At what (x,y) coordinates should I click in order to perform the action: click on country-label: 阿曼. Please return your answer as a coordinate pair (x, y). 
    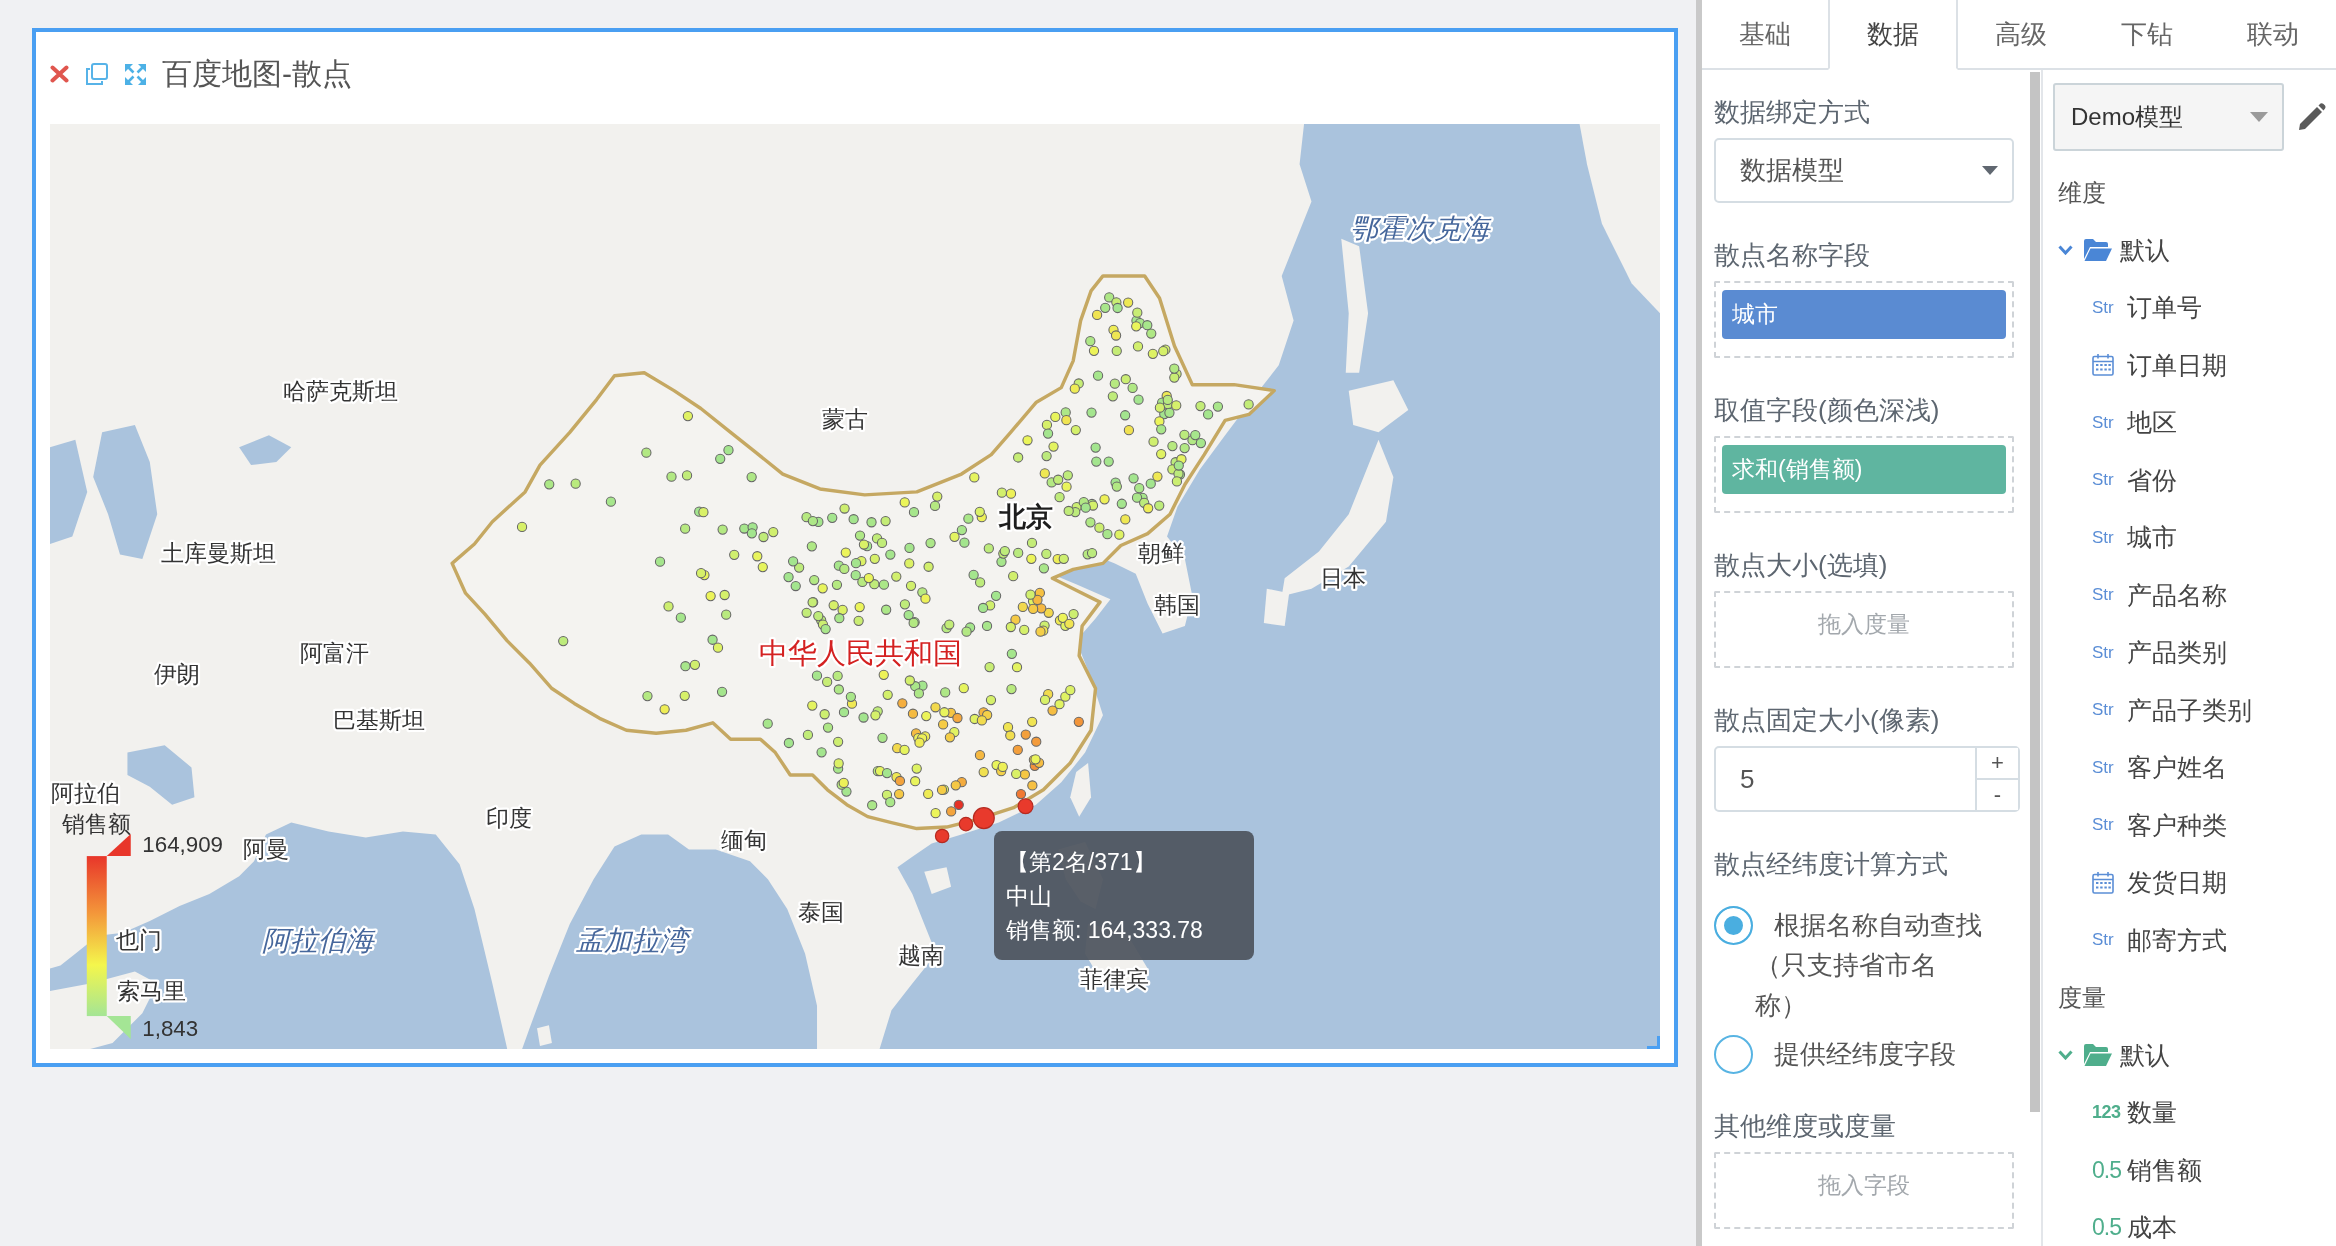
    Looking at the image, I should click on (265, 849).